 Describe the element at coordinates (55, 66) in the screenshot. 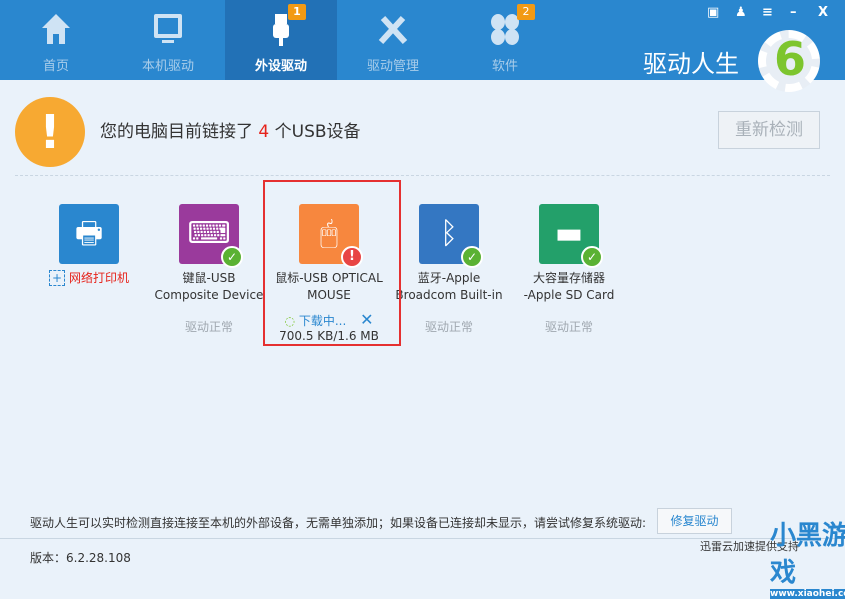

I see `tab-label: 首页` at that location.